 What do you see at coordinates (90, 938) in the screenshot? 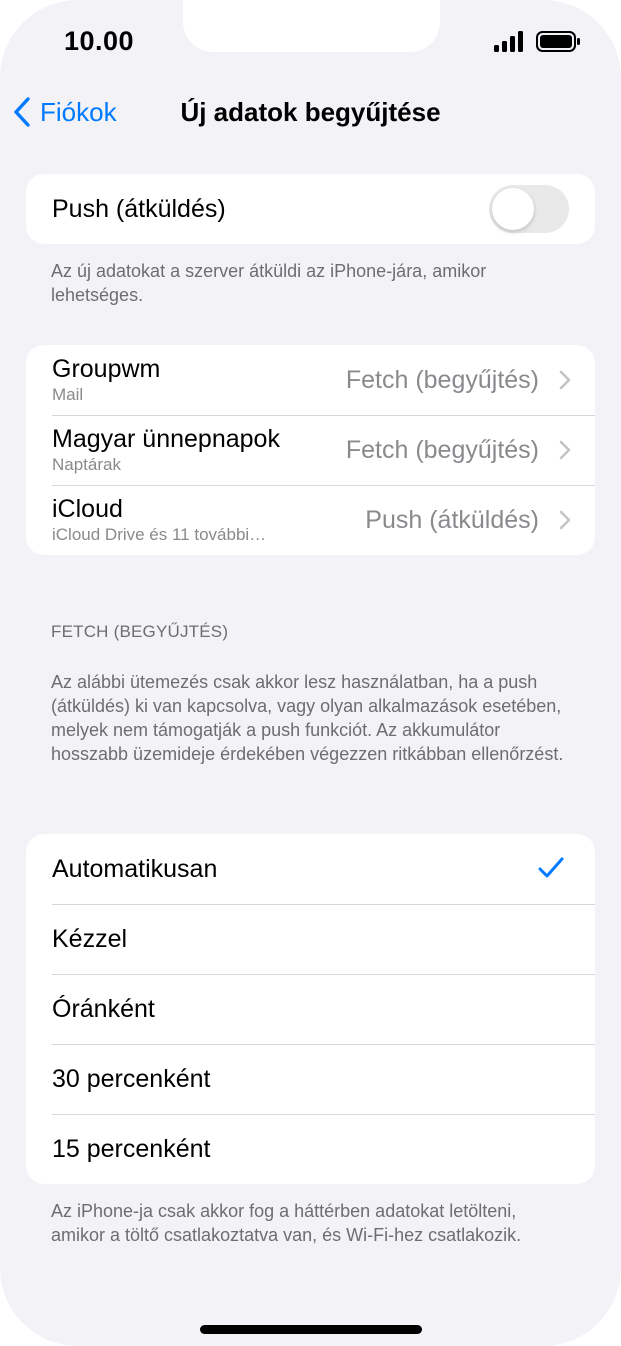
I see `fetch-option-label: Kézzel` at bounding box center [90, 938].